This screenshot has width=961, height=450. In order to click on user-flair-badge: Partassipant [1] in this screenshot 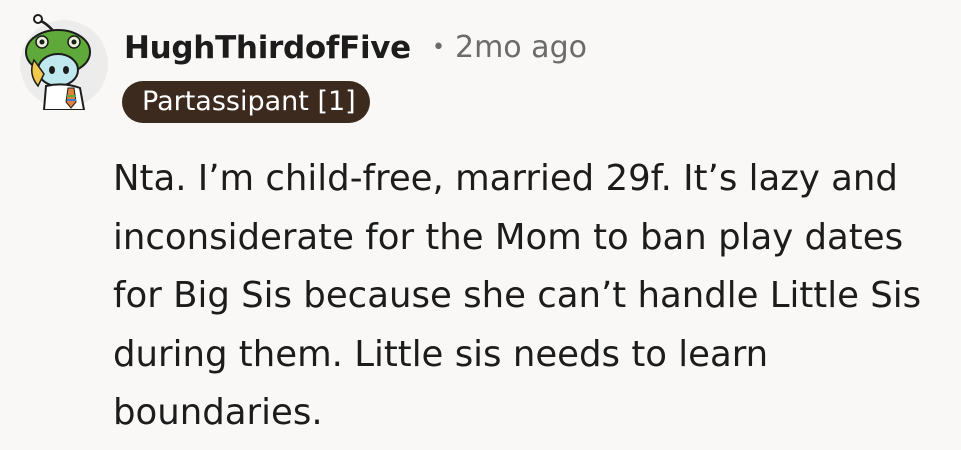, I will do `click(246, 102)`.